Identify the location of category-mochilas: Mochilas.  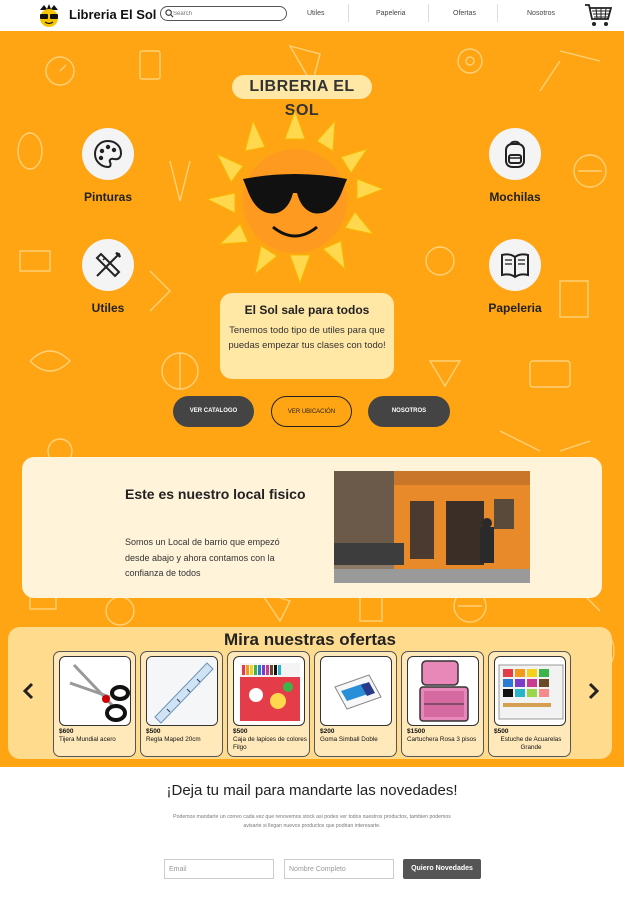
(515, 166).